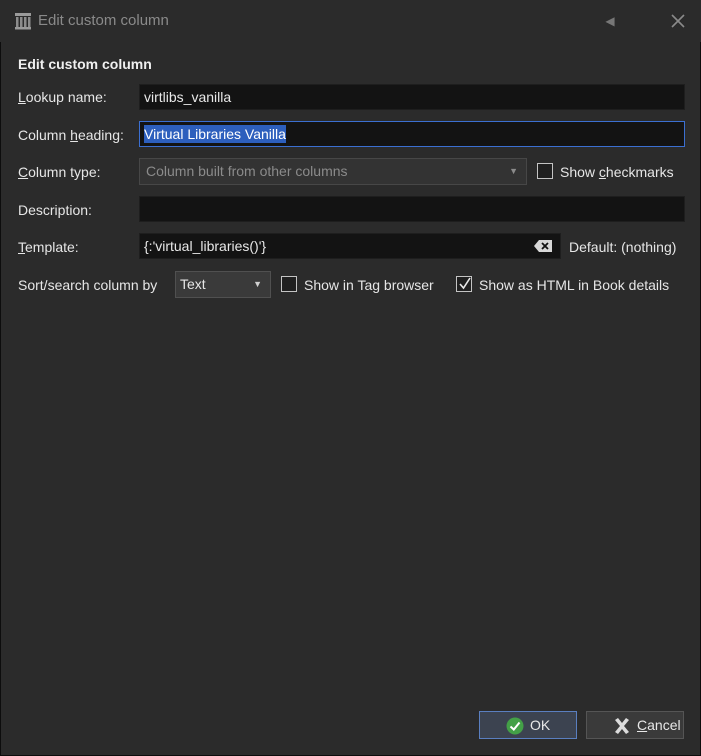 The image size is (701, 756). I want to click on lookup-name-input: virtlibs_vanilla, so click(412, 97).